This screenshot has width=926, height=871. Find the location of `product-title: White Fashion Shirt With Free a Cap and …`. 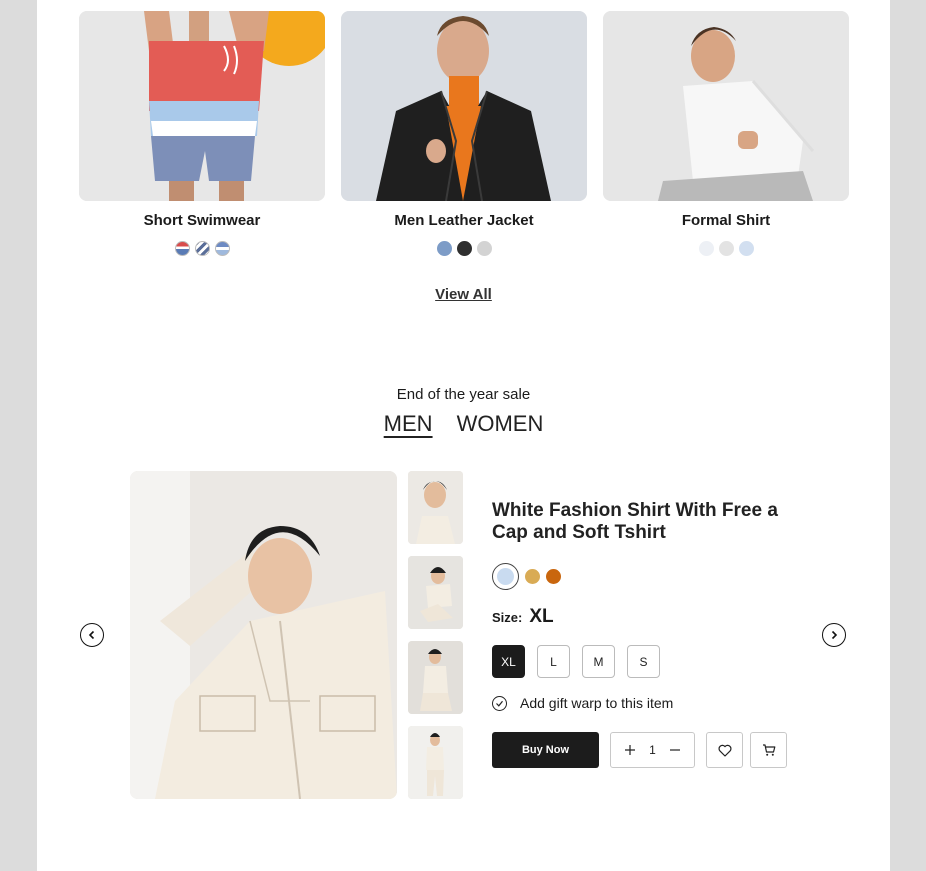

product-title: White Fashion Shirt With Free a Cap and … is located at coordinates (635, 521).